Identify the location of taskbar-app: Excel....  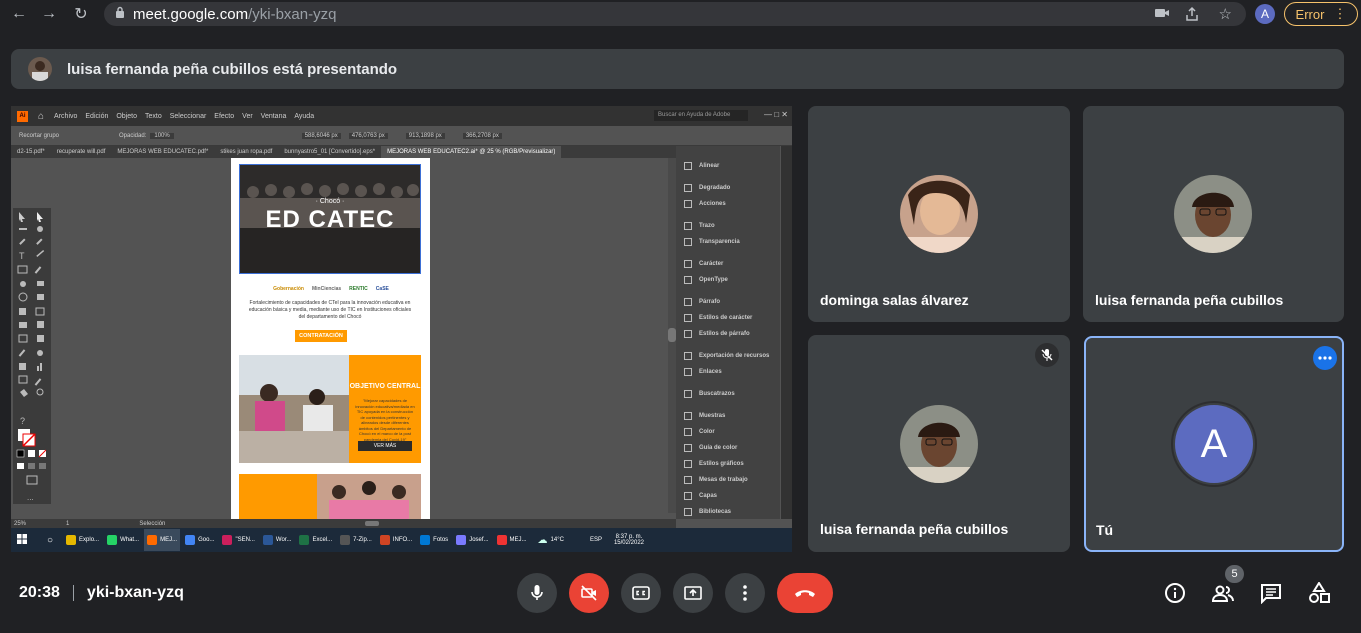
(315, 540).